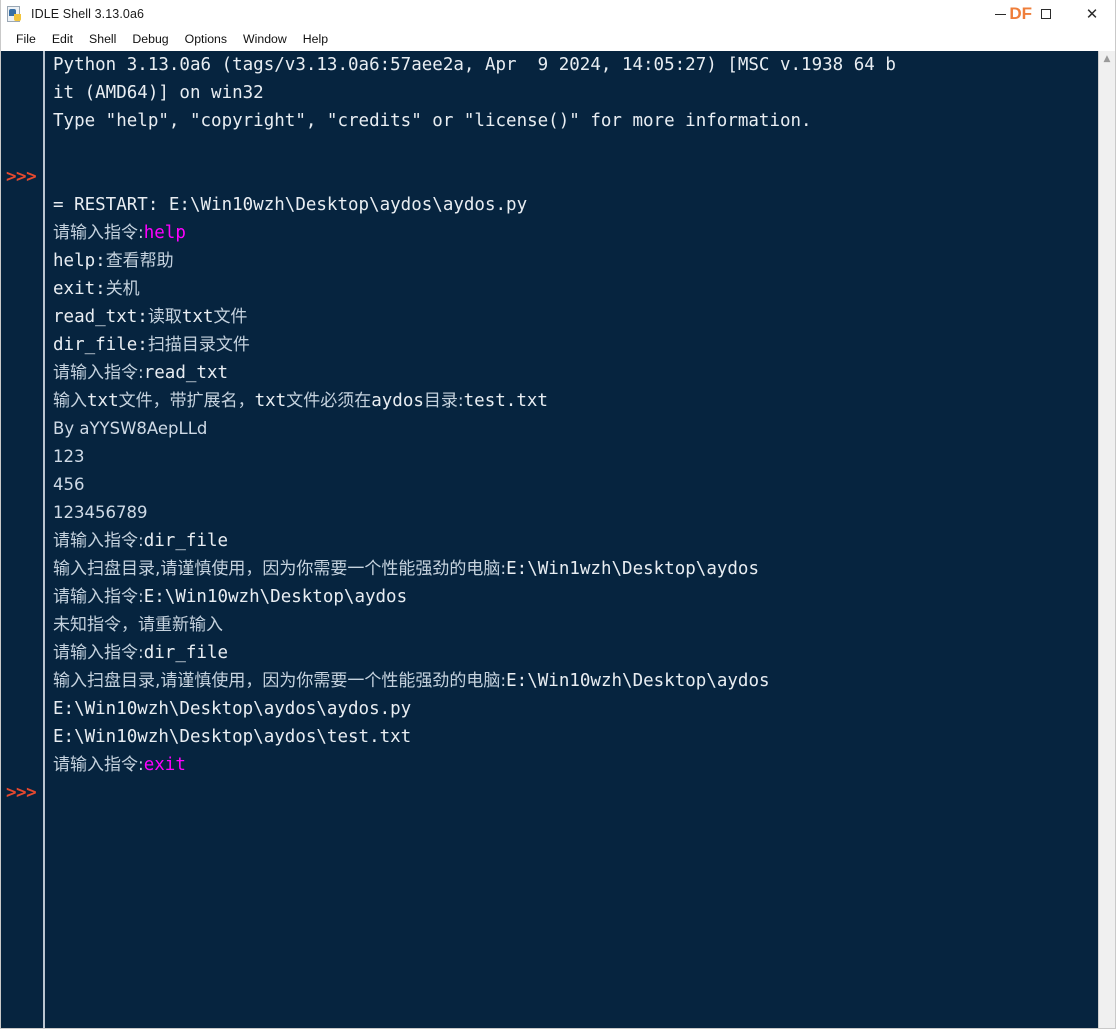 The image size is (1116, 1029). I want to click on python-file-icon, so click(15, 14).